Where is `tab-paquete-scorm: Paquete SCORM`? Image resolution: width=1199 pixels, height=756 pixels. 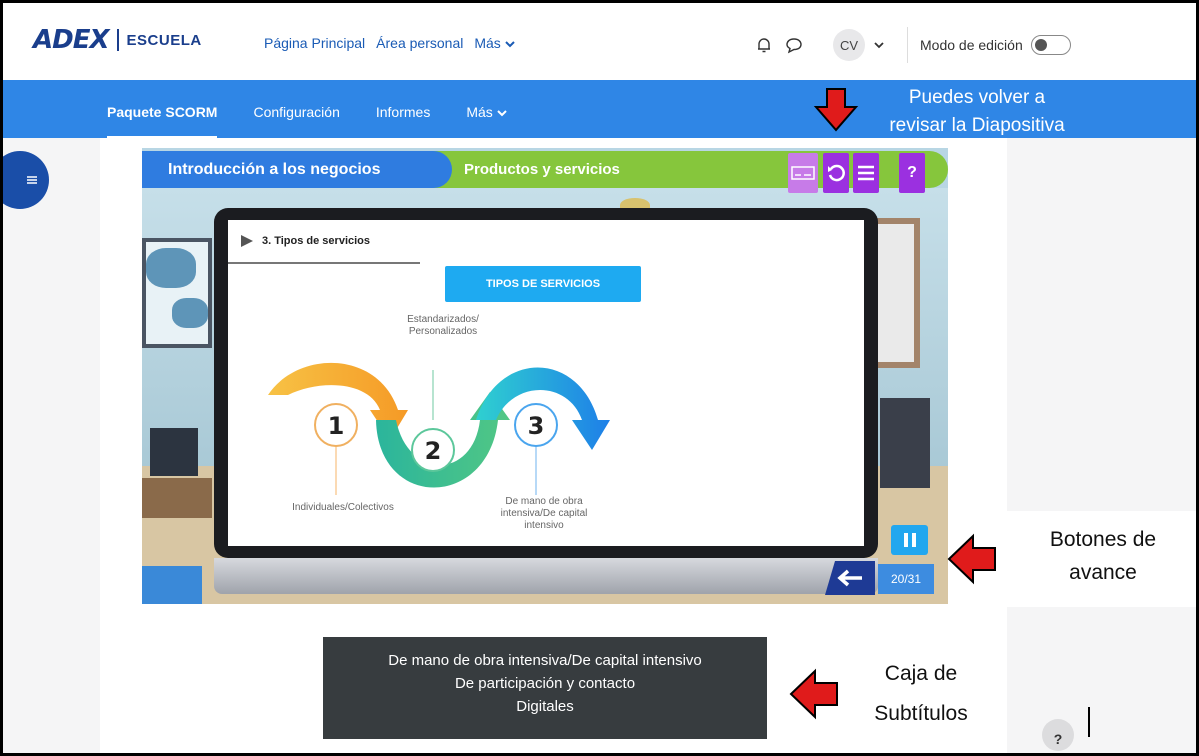 tab-paquete-scorm: Paquete SCORM is located at coordinates (162, 121).